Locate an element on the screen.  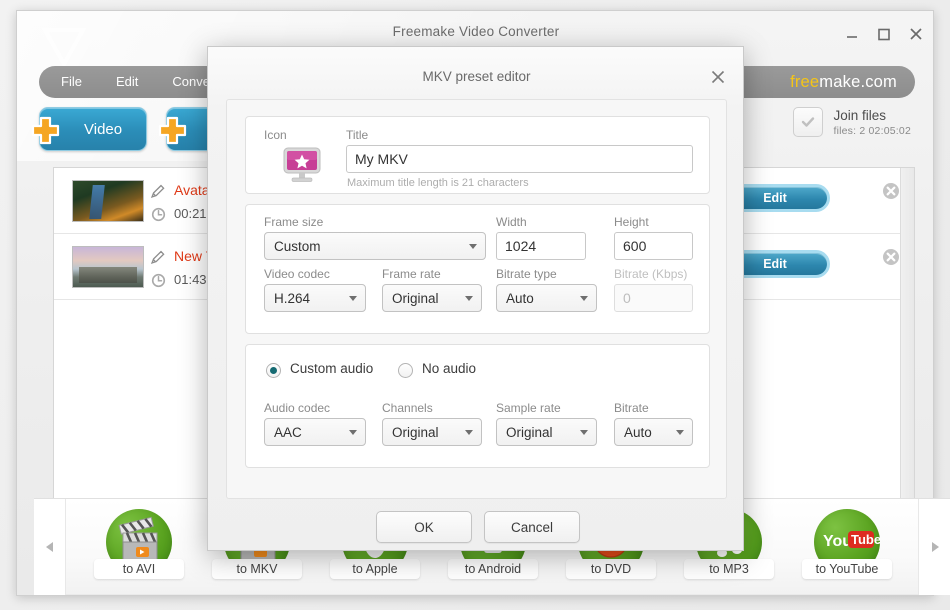
menu-file: File is located at coordinates (71, 82).